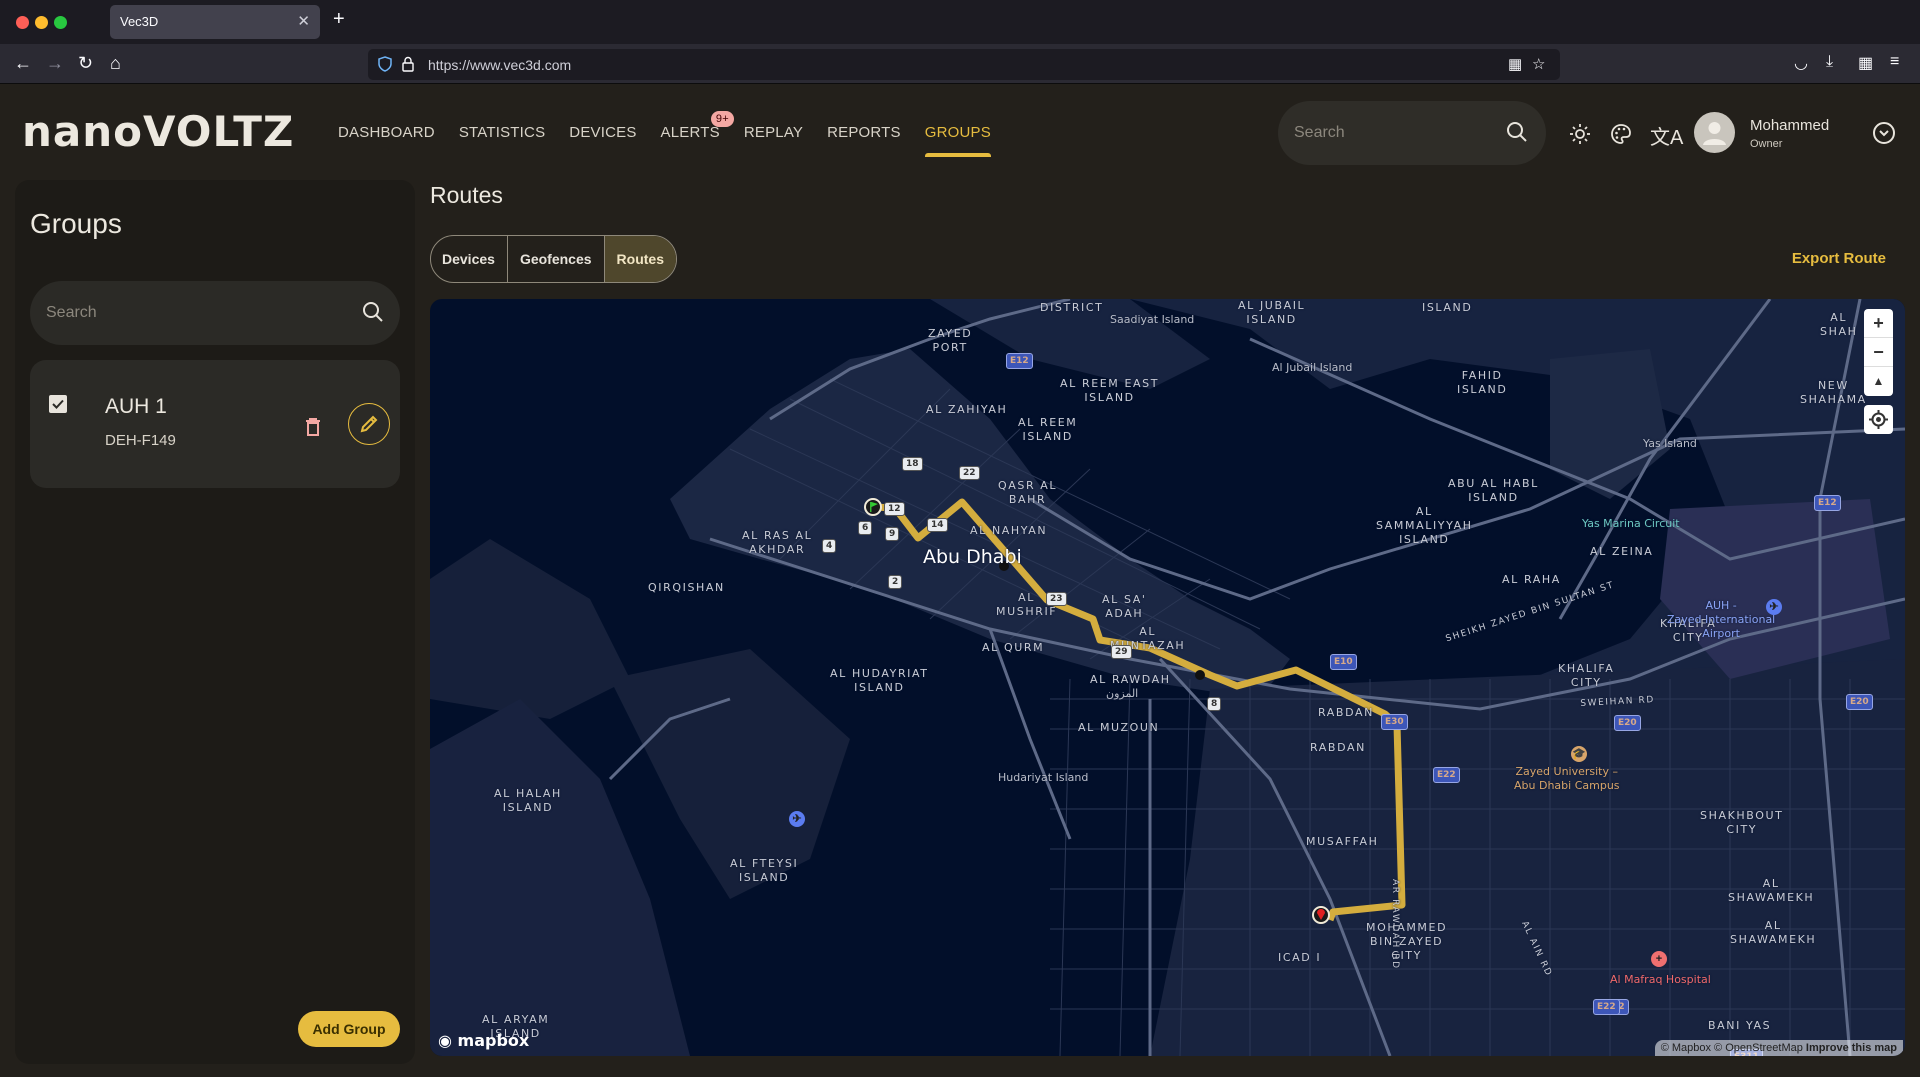  I want to click on group-checkbox, so click(58, 404).